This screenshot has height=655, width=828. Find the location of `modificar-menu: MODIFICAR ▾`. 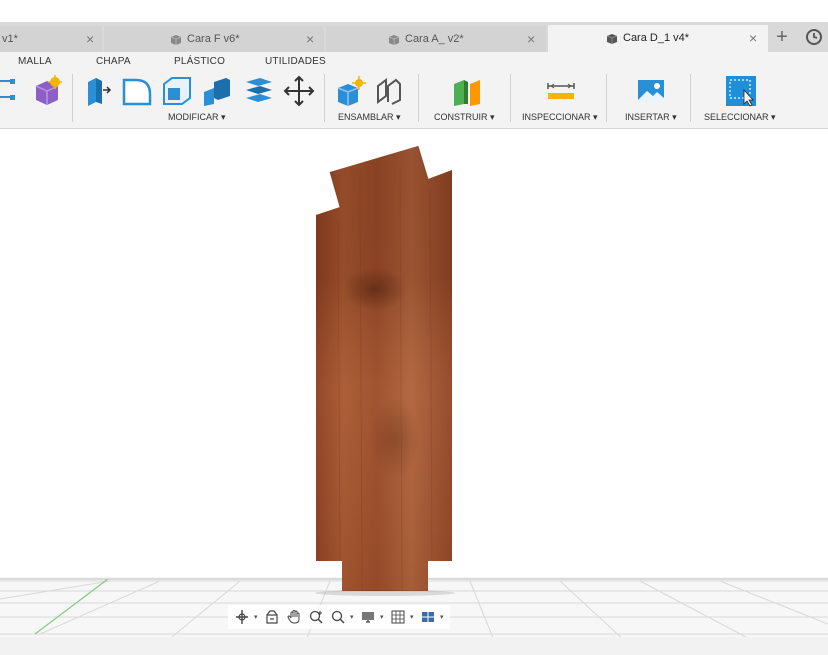

modificar-menu: MODIFICAR ▾ is located at coordinates (197, 117).